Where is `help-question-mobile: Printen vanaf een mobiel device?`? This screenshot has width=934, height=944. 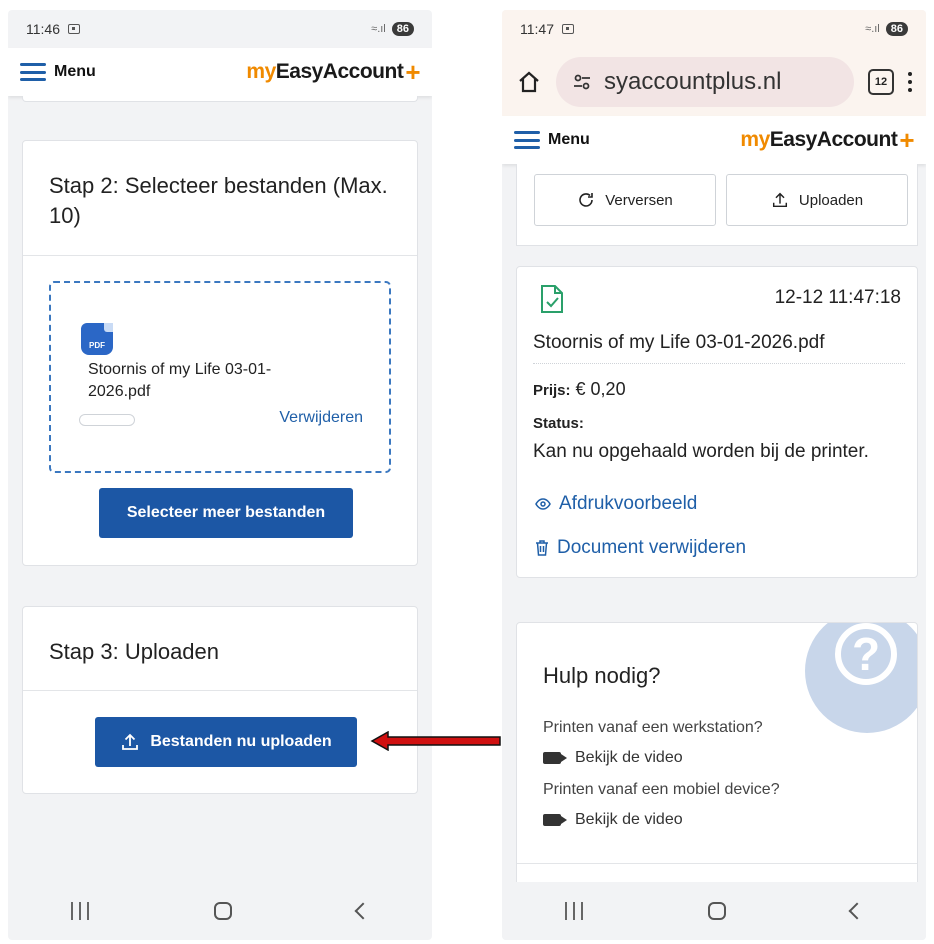
help-question-mobile: Printen vanaf een mobiel device? is located at coordinates (661, 789).